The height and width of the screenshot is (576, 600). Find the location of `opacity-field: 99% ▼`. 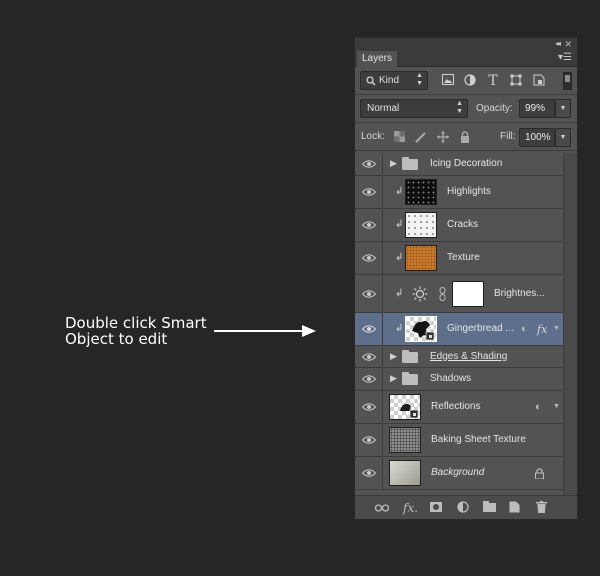

opacity-field: 99% ▼ is located at coordinates (545, 108).